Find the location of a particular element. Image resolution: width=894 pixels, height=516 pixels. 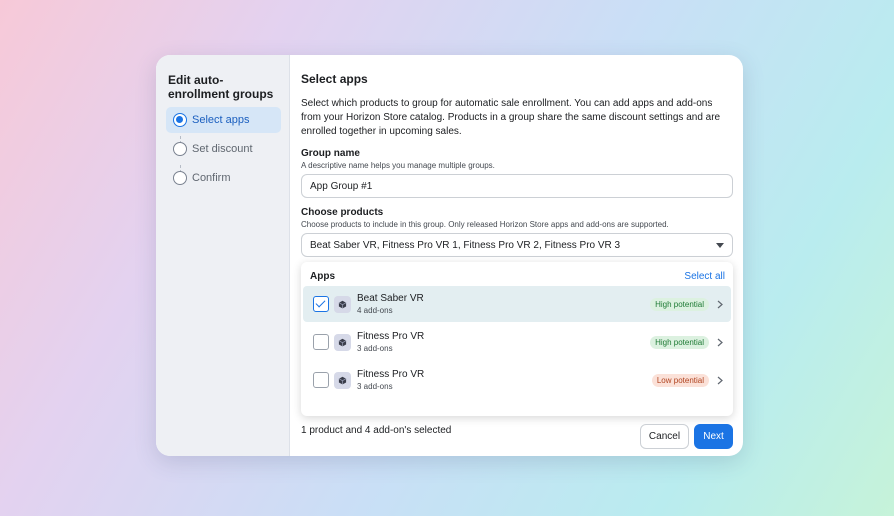

step-set-discount: Set discount is located at coordinates (223, 149).